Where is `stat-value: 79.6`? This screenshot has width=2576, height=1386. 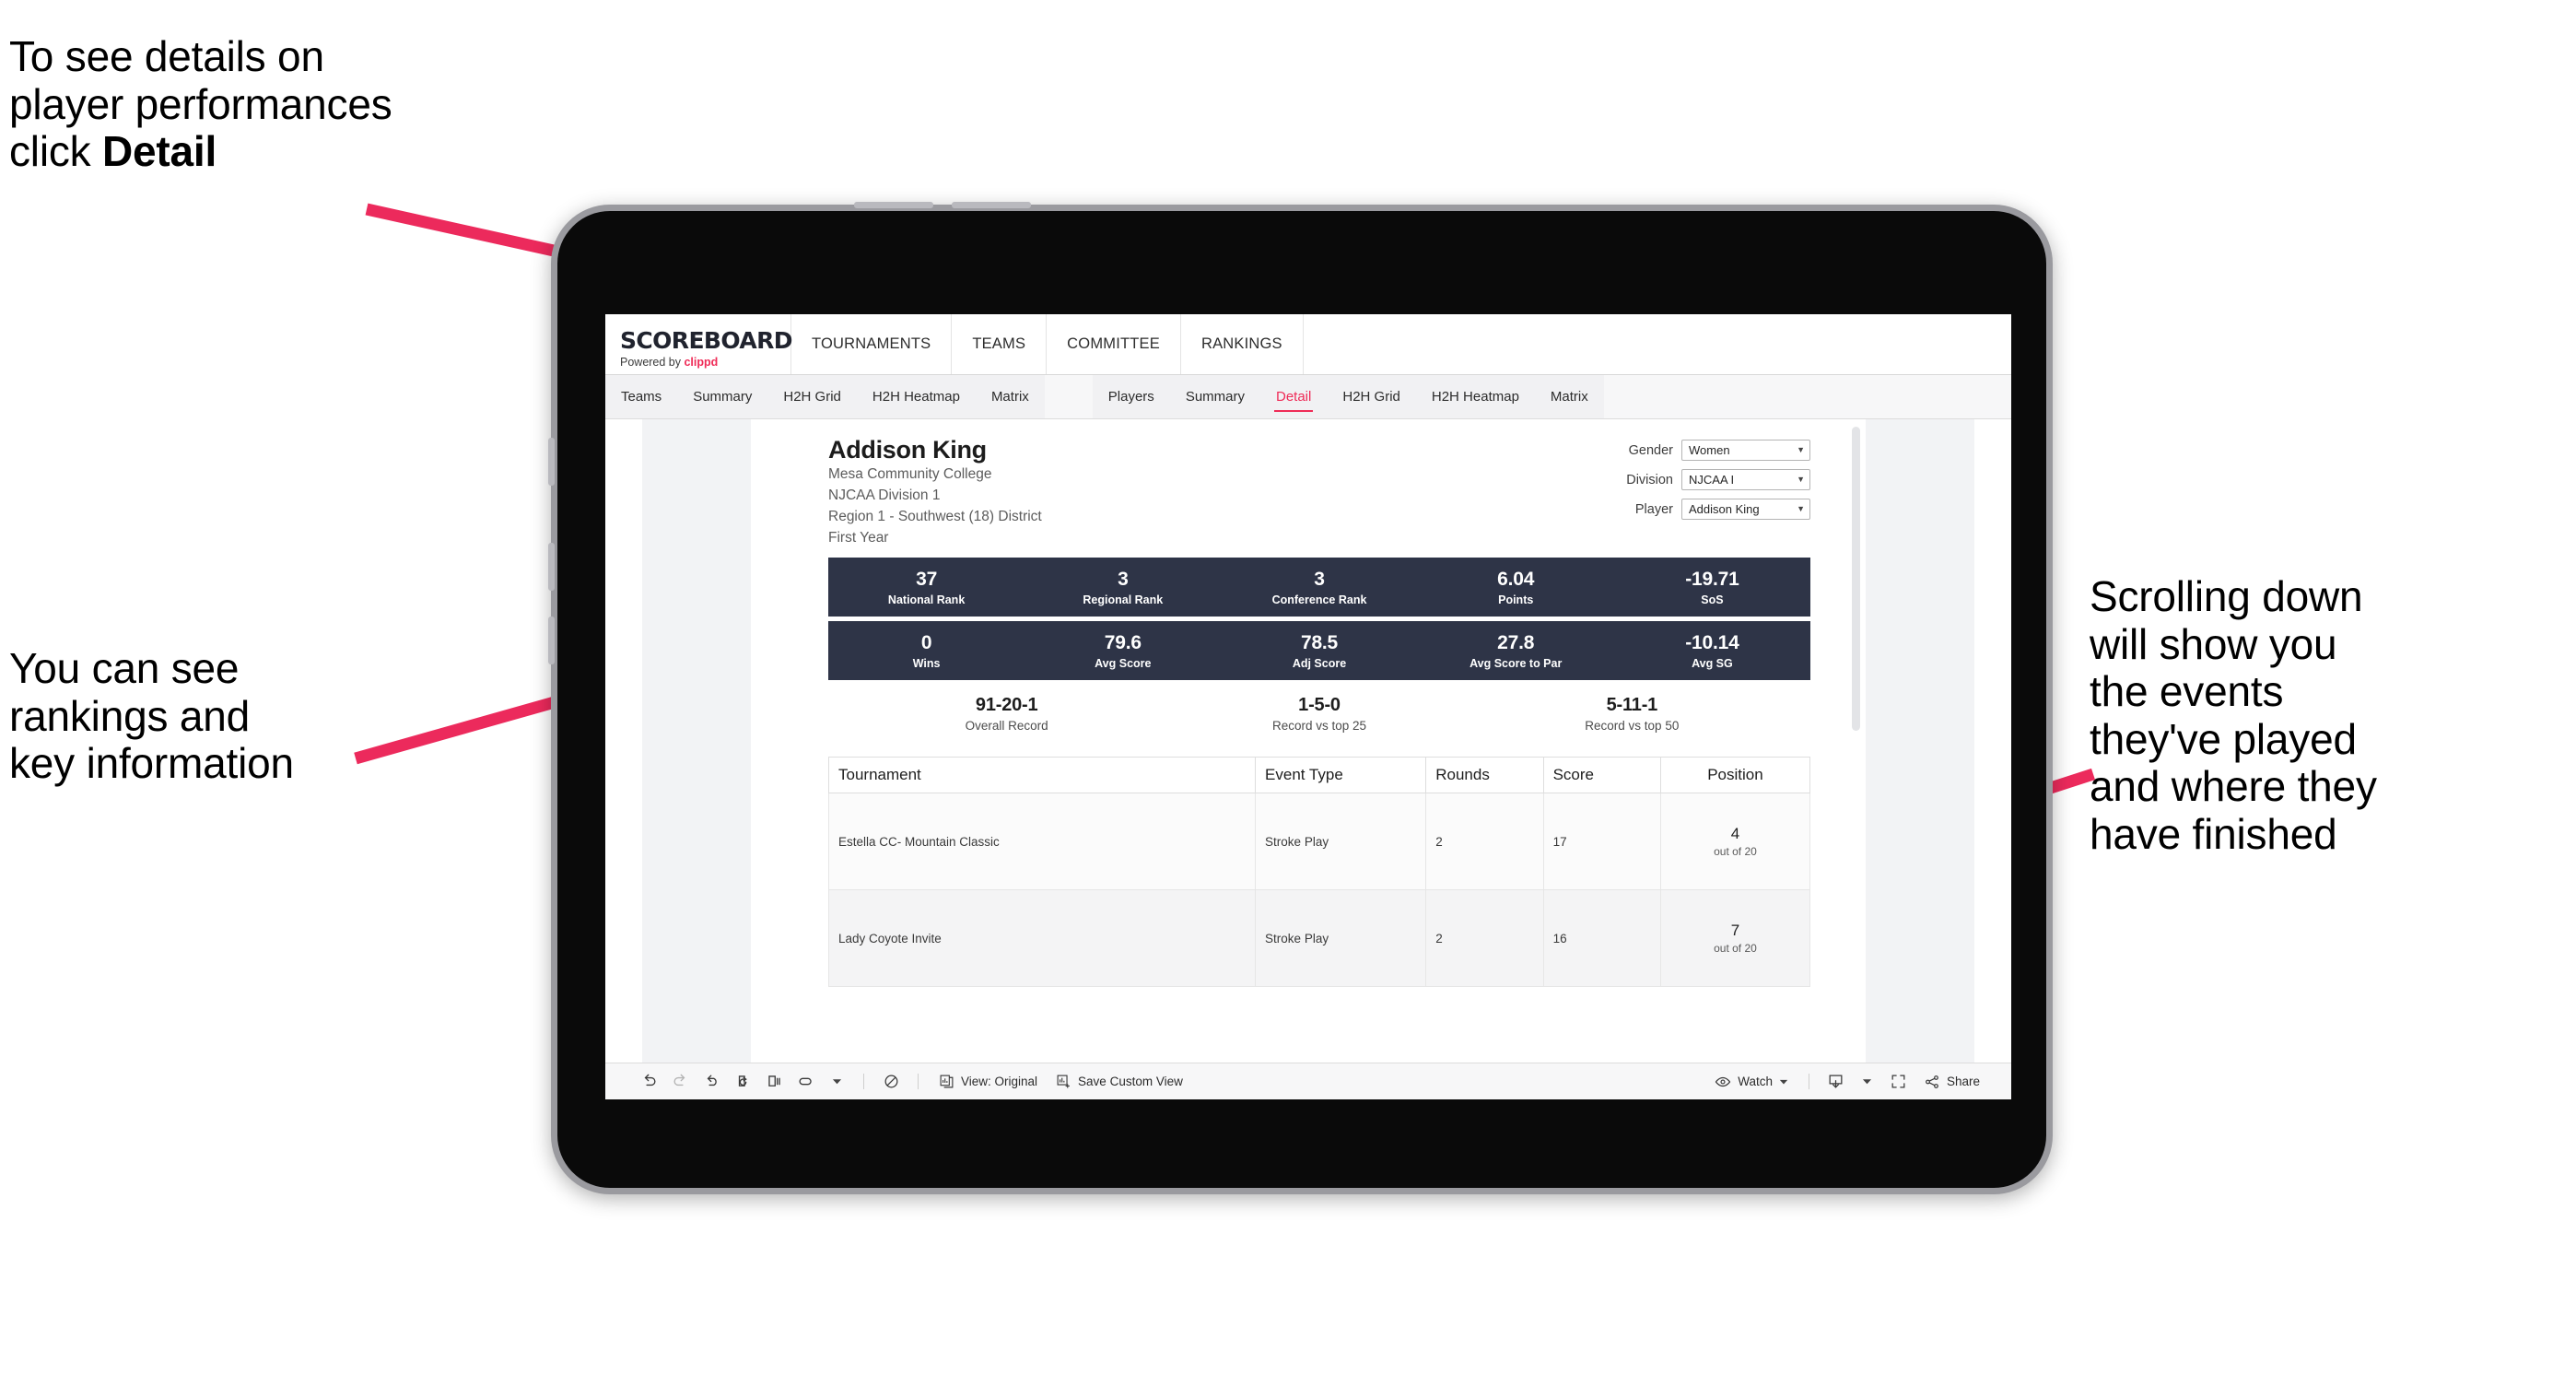 stat-value: 79.6 is located at coordinates (1123, 642).